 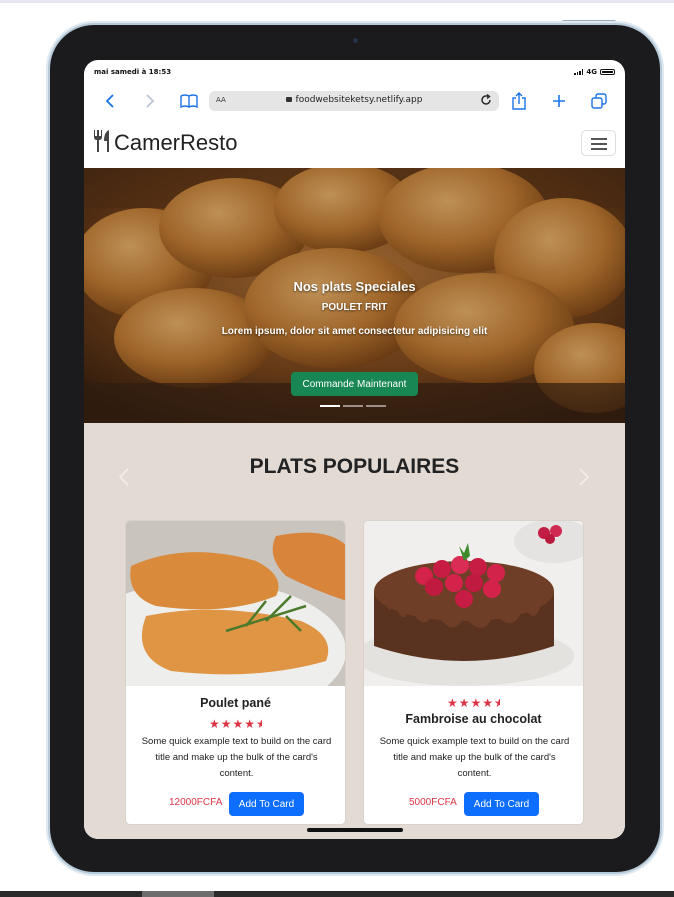 What do you see at coordinates (579, 72) in the screenshot?
I see `signal-icon` at bounding box center [579, 72].